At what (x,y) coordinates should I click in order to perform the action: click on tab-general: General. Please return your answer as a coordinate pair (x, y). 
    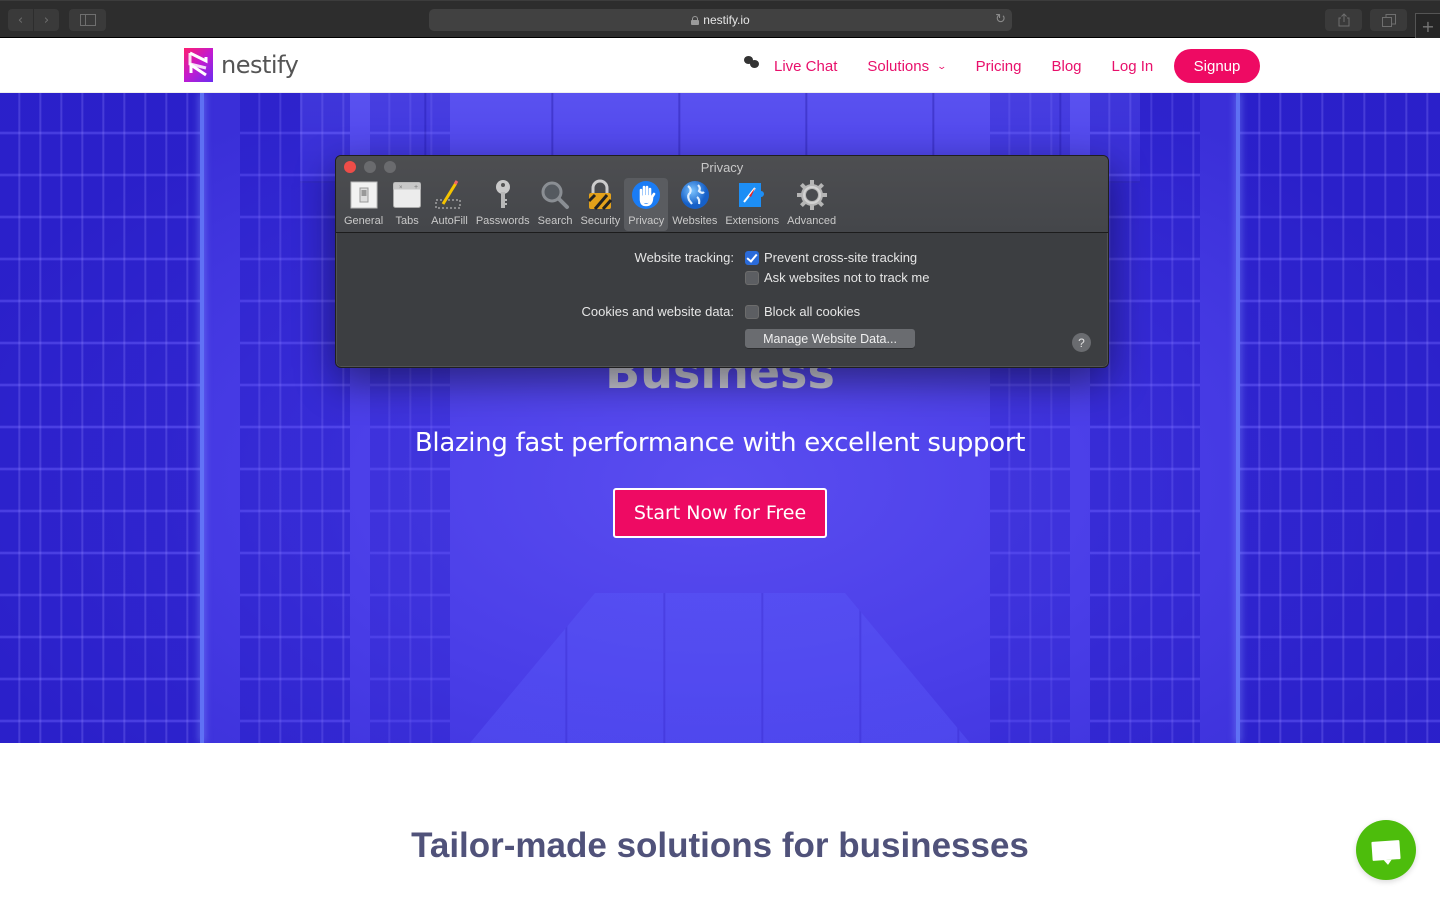
    Looking at the image, I should click on (363, 204).